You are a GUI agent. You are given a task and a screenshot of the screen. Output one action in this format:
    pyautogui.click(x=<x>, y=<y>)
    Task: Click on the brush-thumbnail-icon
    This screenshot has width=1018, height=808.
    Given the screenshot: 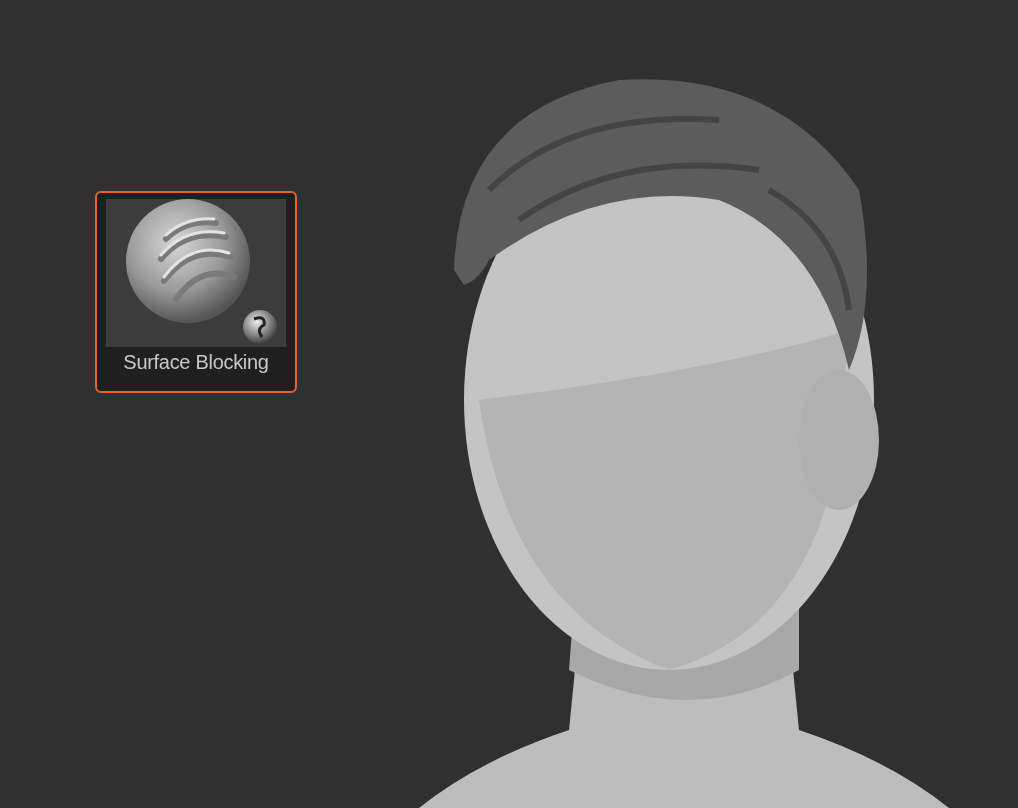 What is the action you would take?
    pyautogui.click(x=196, y=273)
    